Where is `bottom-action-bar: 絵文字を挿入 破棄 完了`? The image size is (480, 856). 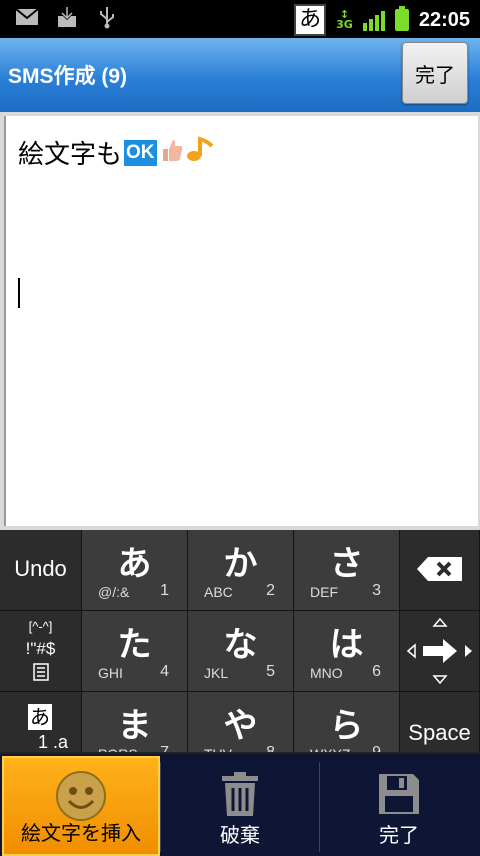
bottom-action-bar: 絵文字を挿入 破棄 完了 is located at coordinates (240, 804).